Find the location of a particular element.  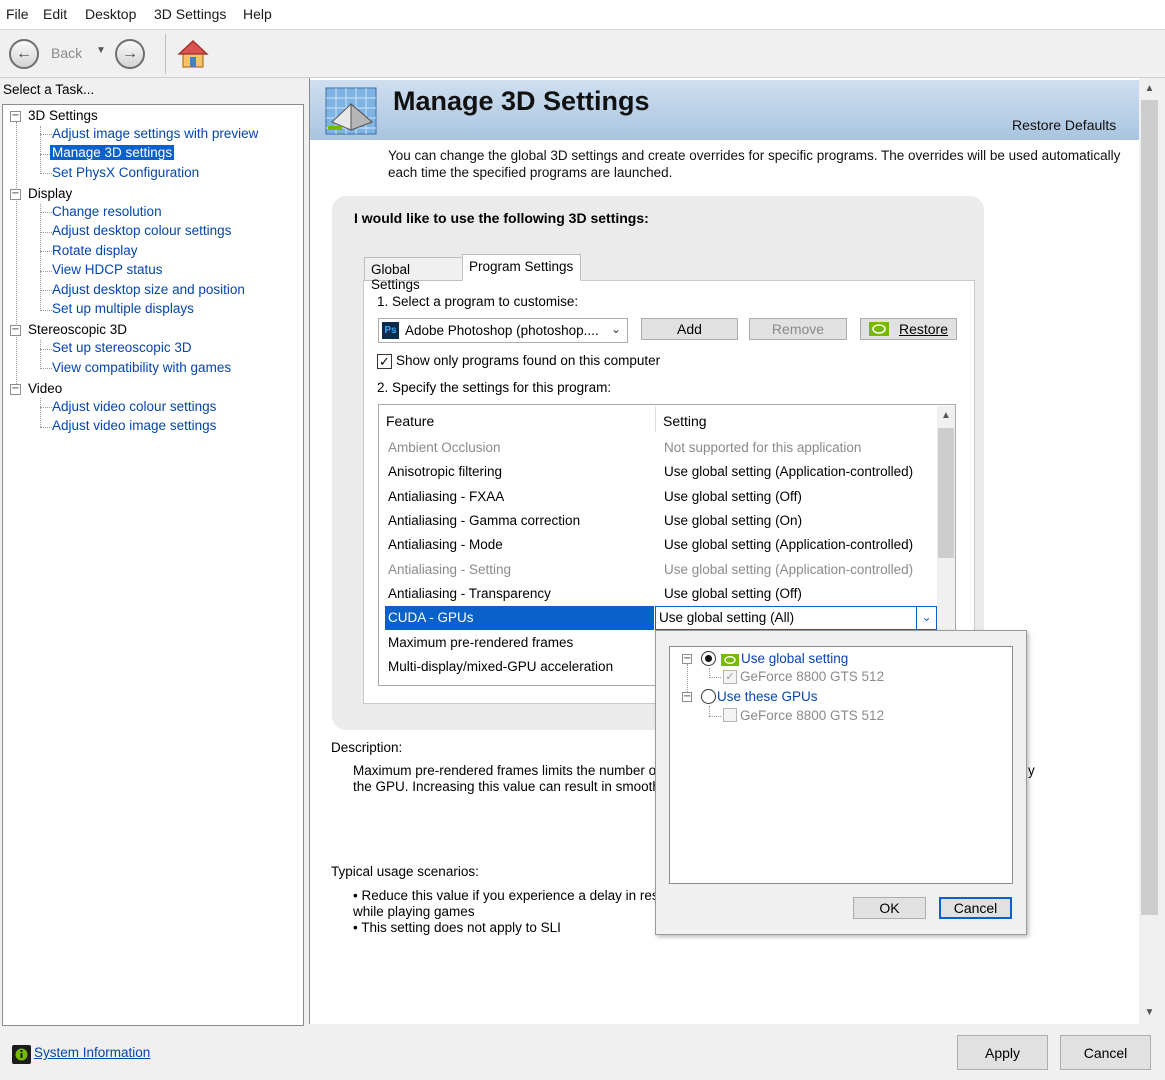

feature-cell: CUDA - GPUs is located at coordinates (431, 617).